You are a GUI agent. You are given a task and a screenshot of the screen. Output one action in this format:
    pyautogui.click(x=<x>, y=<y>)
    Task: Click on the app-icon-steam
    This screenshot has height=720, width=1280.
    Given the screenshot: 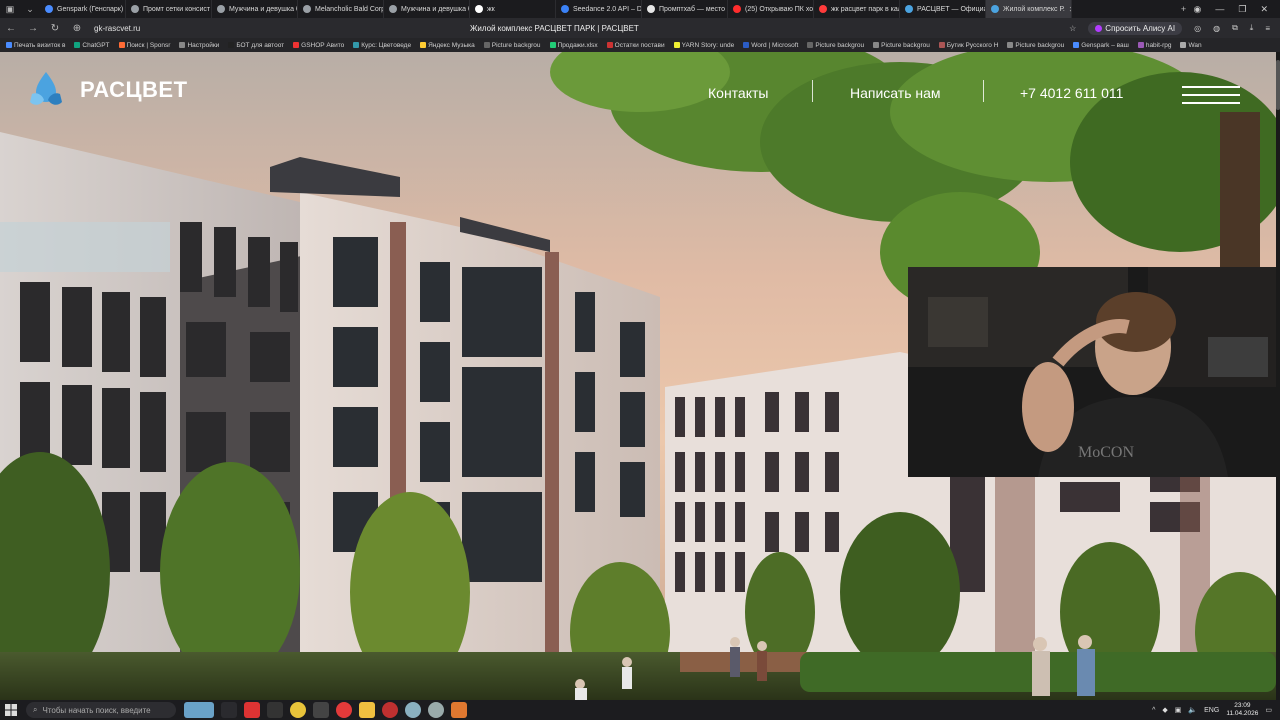 What is the action you would take?
    pyautogui.click(x=436, y=710)
    